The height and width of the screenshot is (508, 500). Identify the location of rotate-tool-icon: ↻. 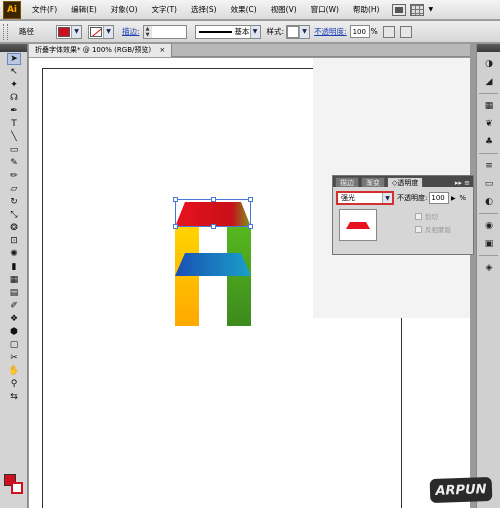
(14, 202).